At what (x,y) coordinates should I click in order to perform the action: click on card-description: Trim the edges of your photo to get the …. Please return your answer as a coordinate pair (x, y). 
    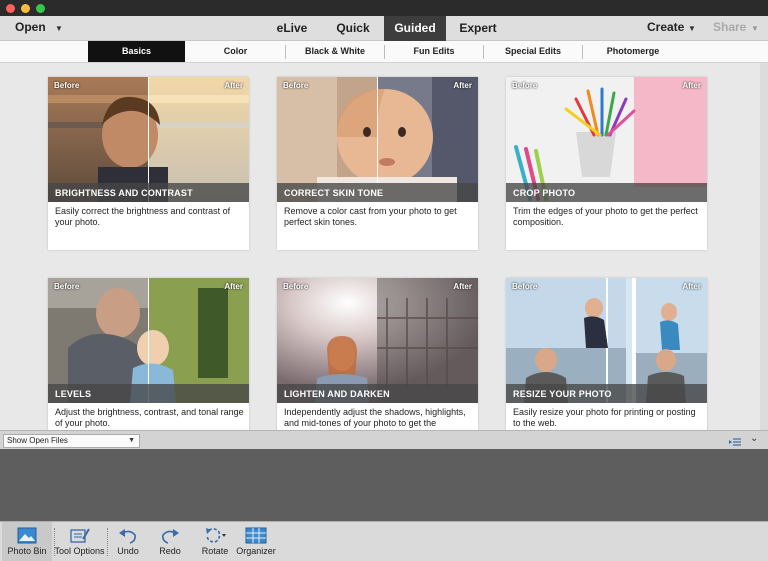
    Looking at the image, I should click on (605, 216).